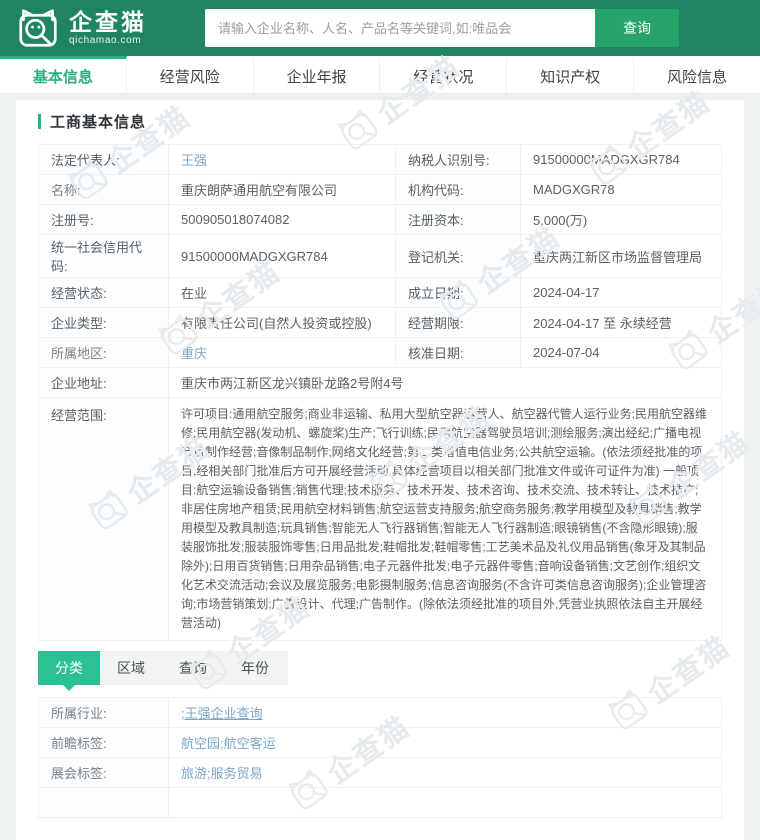 This screenshot has width=760, height=840. I want to click on search-bar: 查询, so click(442, 28).